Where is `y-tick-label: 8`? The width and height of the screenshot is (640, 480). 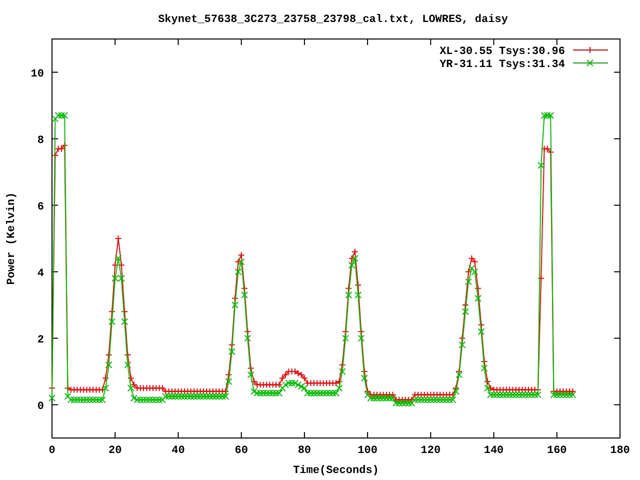
y-tick-label: 8 is located at coordinates (40, 140).